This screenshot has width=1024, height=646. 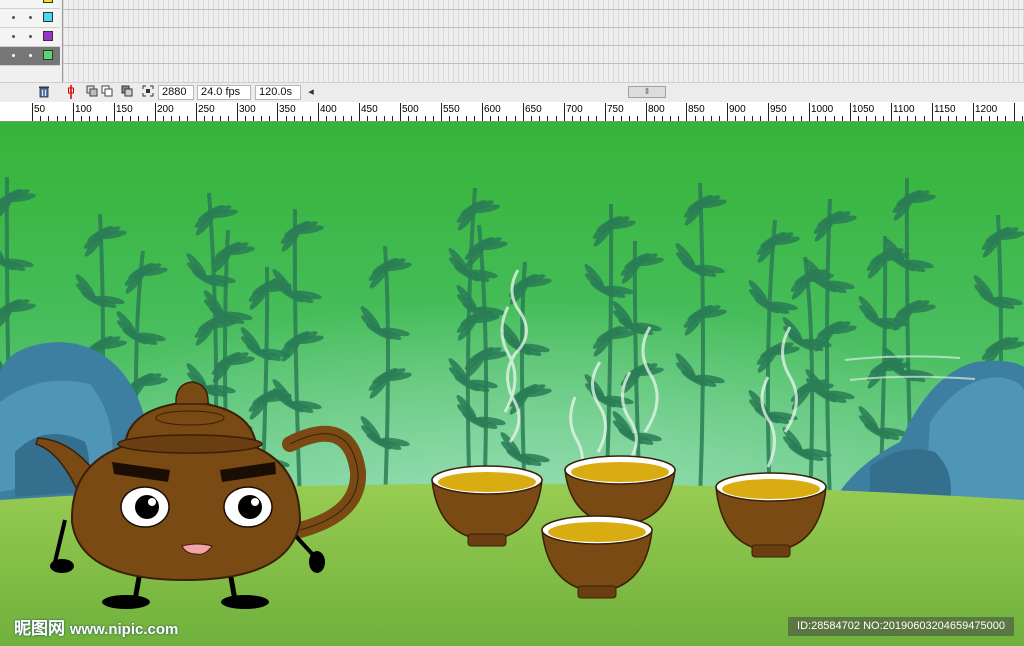 What do you see at coordinates (83, 109) in the screenshot?
I see `ruler-label: 100` at bounding box center [83, 109].